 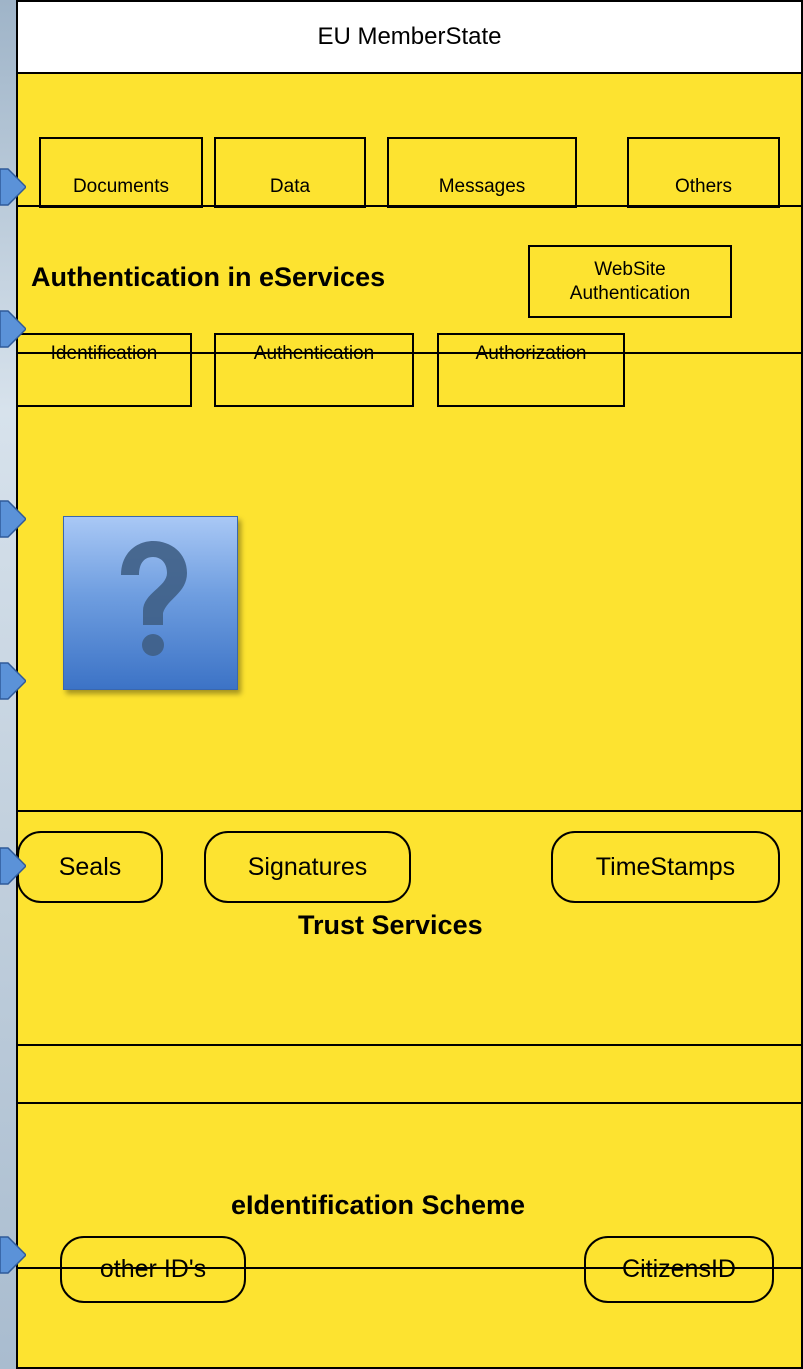 I want to click on data-box: Data, so click(x=290, y=172).